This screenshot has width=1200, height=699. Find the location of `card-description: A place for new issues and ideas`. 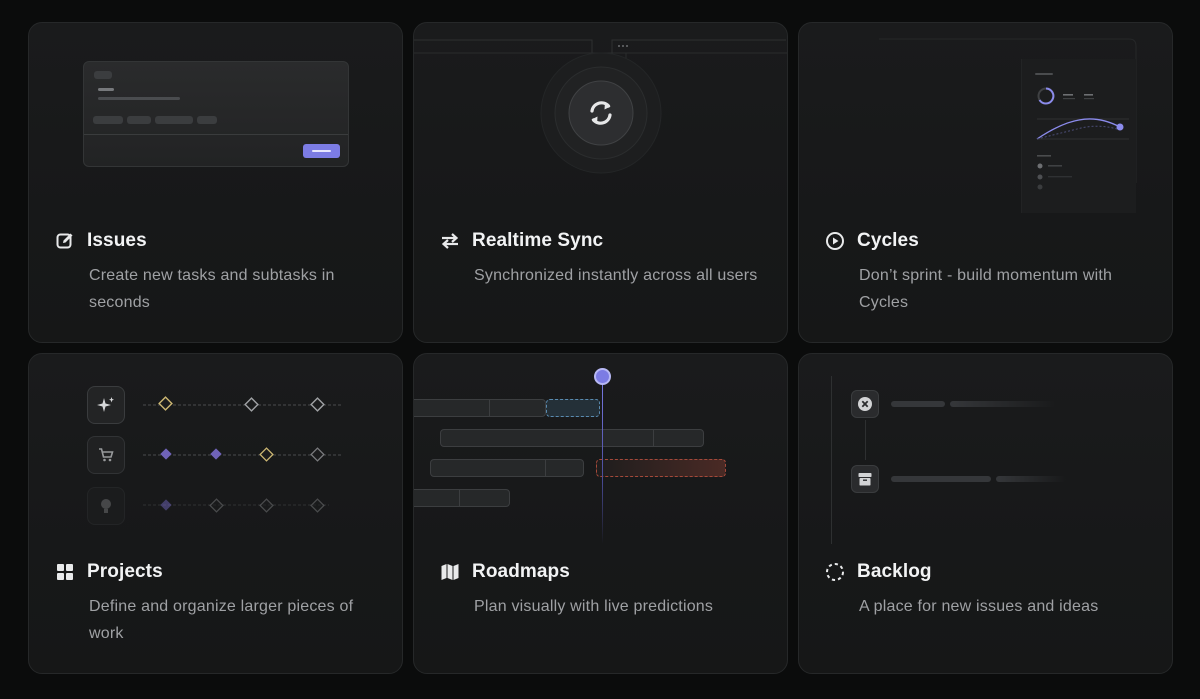

card-description: A place for new issues and ideas is located at coordinates (979, 606).